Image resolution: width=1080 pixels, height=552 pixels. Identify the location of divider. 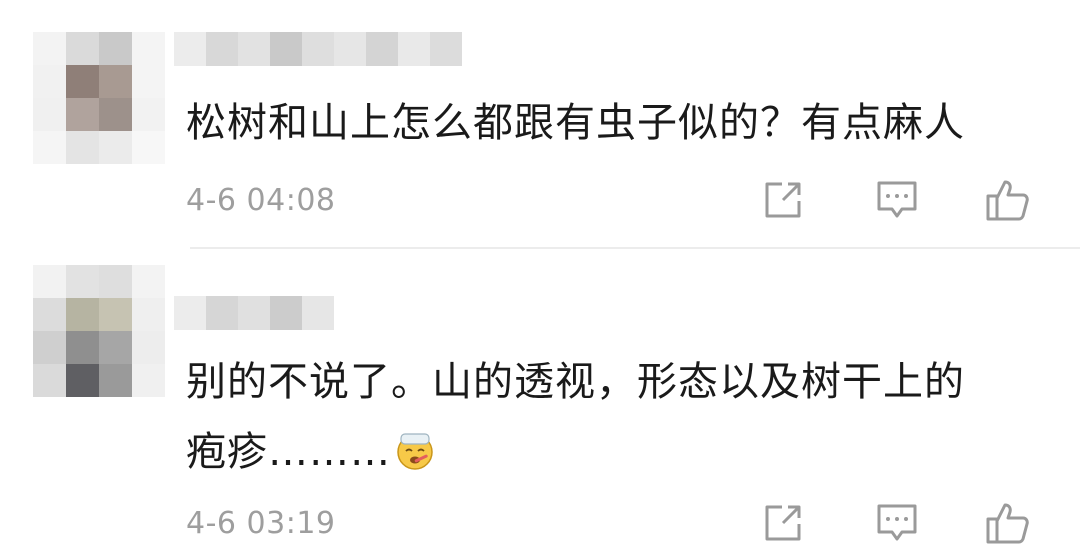
(635, 248).